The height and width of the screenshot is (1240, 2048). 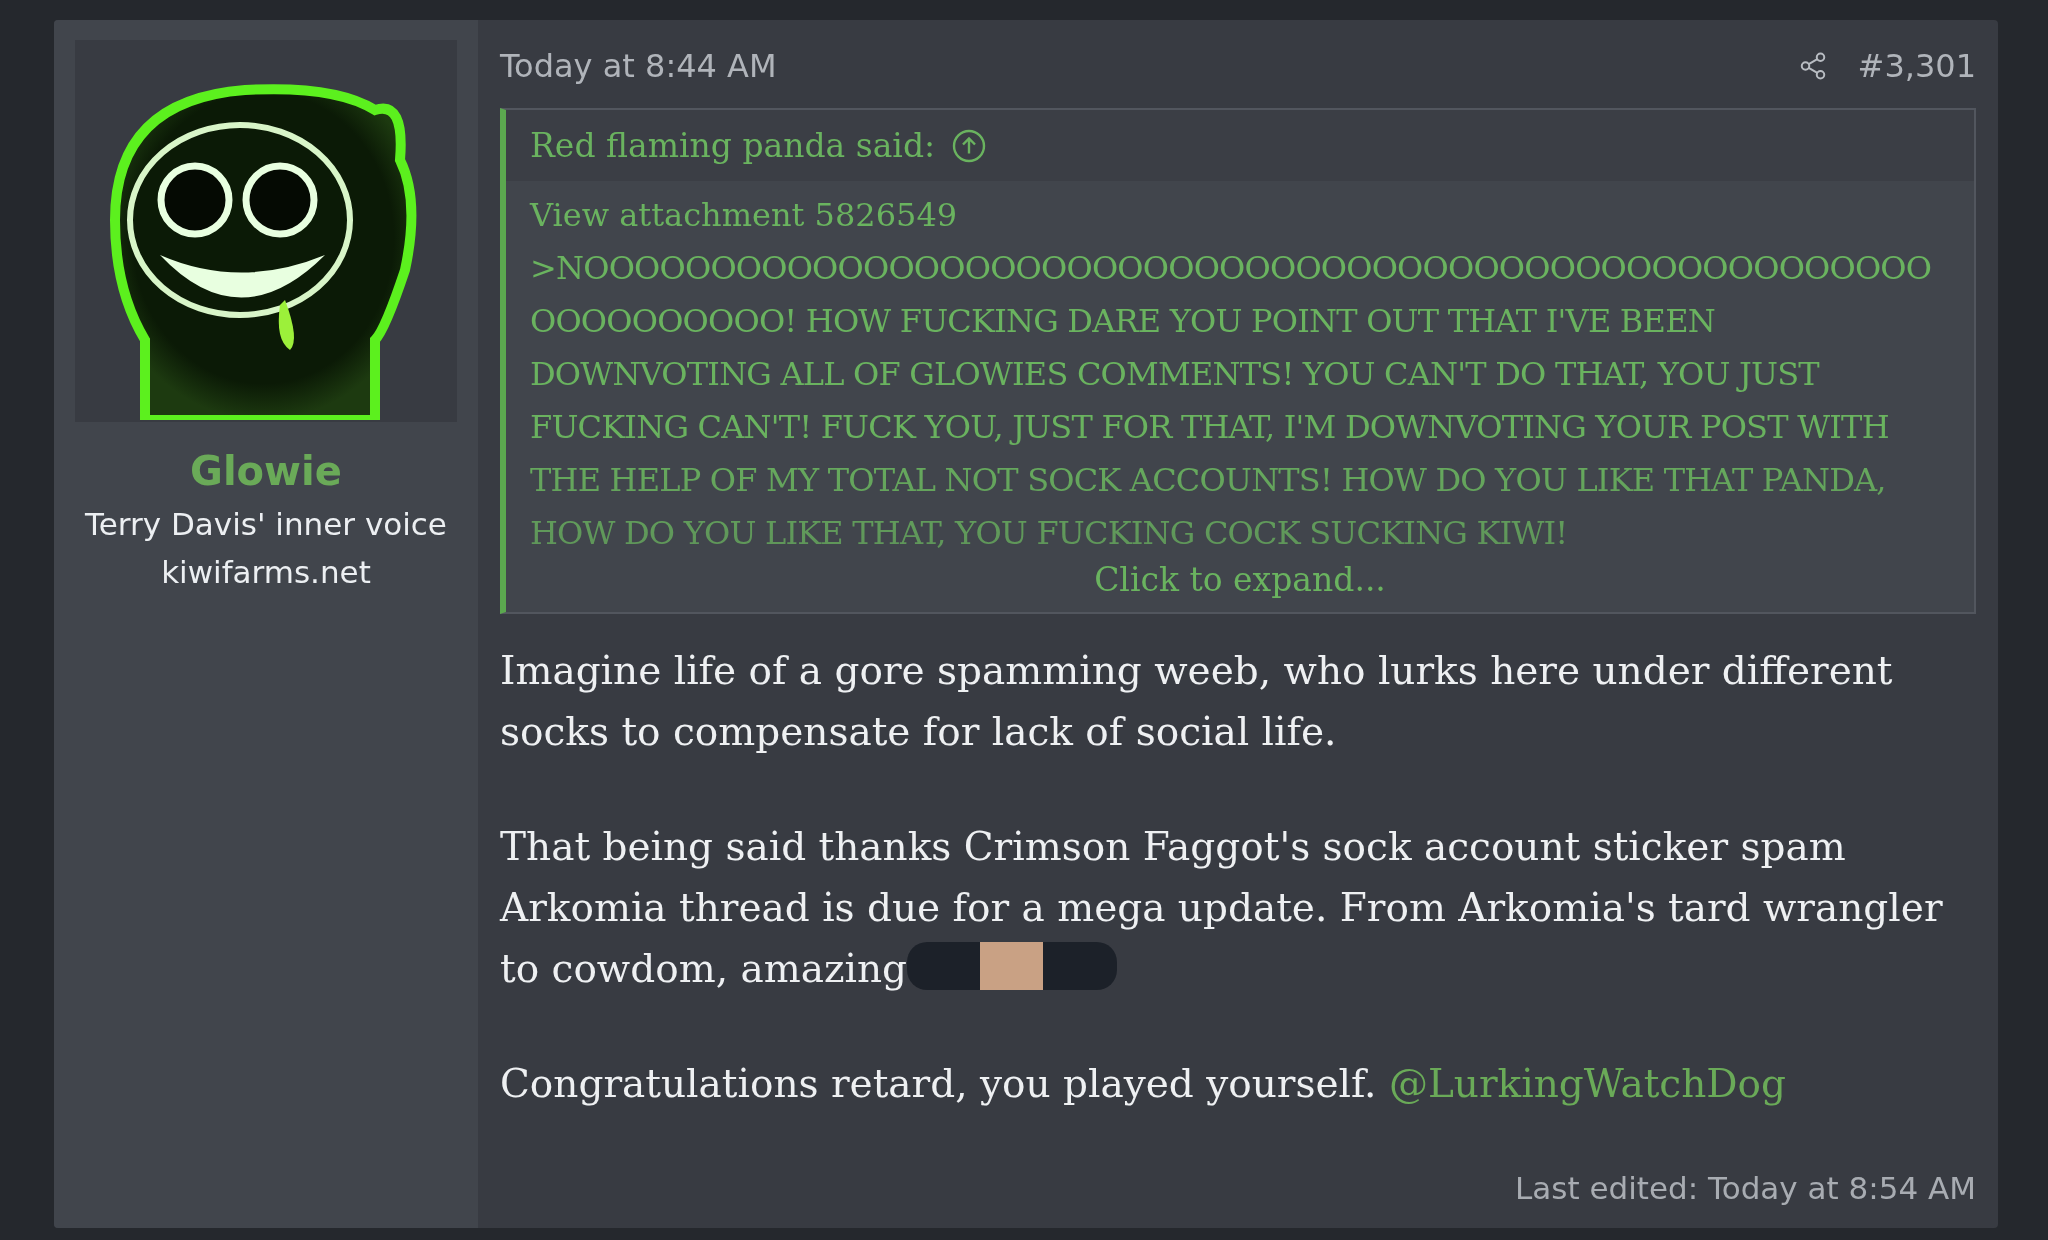 I want to click on post-number-link: #3,301, so click(x=1916, y=66).